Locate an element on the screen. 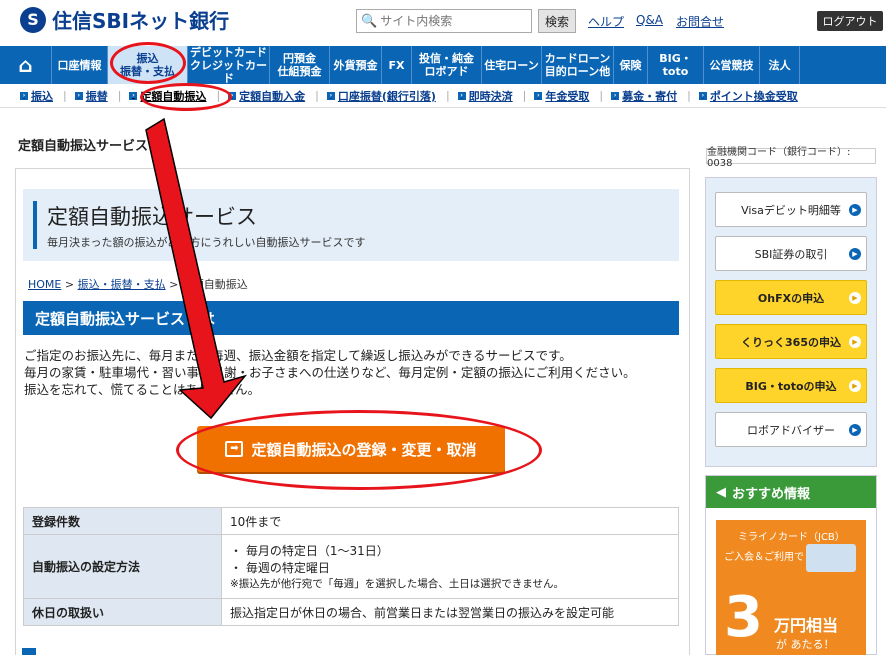 Image resolution: width=886 pixels, height=655 pixels. bank-code-label: 金融機関コード（銀行コード）: 0038 is located at coordinates (791, 158).